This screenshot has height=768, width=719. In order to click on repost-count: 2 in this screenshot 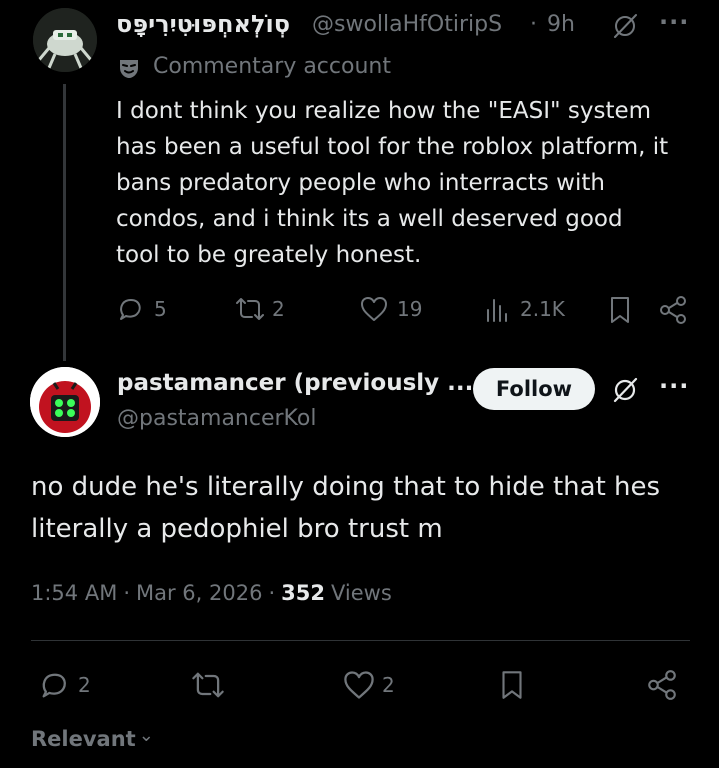, I will do `click(278, 309)`.